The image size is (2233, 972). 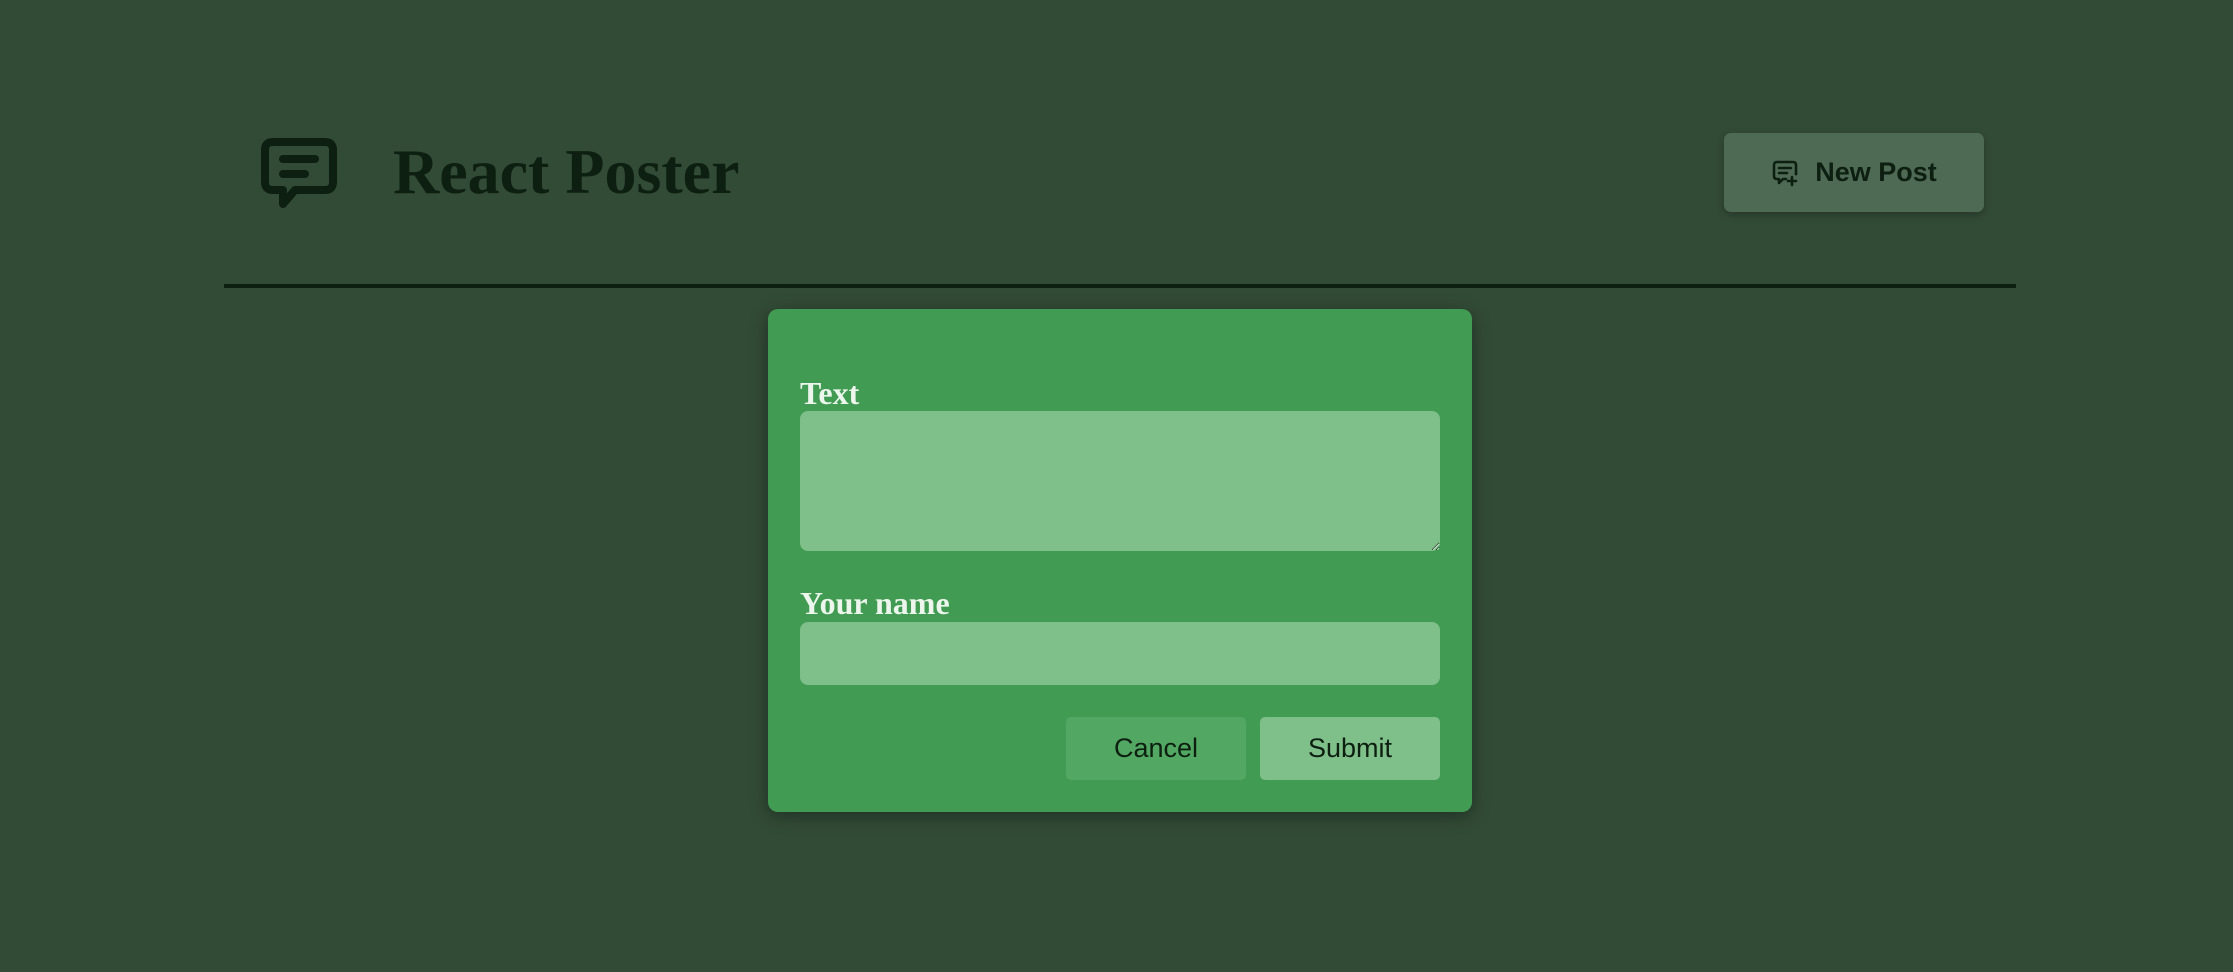 I want to click on submit-button: Submit, so click(x=1350, y=748).